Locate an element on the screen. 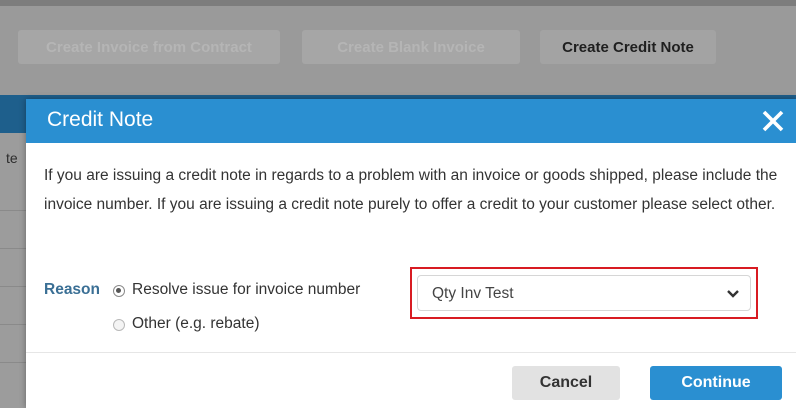 This screenshot has width=796, height=408. dialog-title: Credit Note is located at coordinates (100, 119).